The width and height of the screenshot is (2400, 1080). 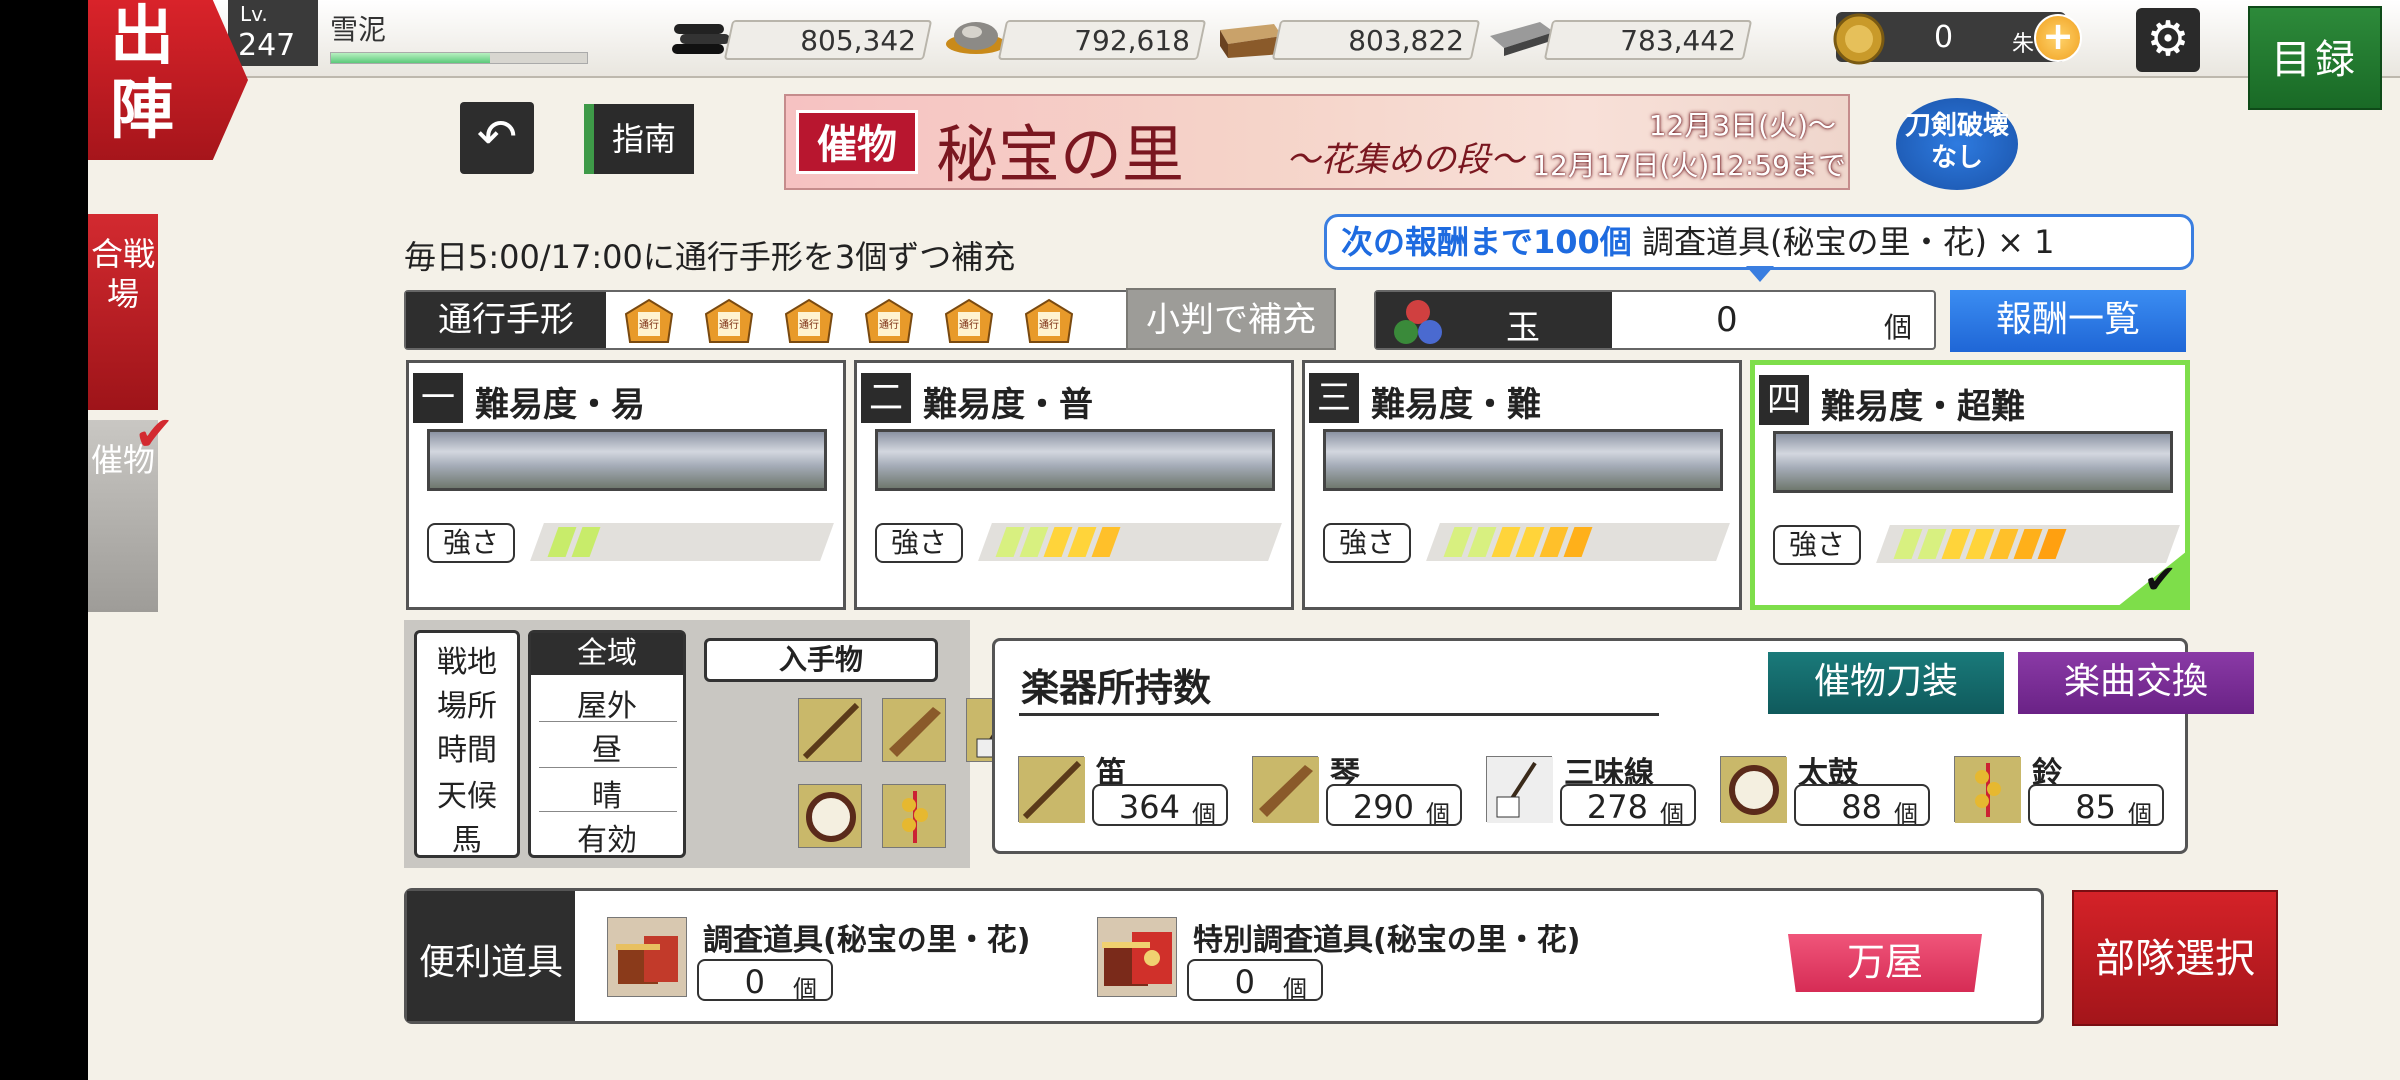 I want to click on difficulty-card-4: 四難易度・超難 強さ ✔, so click(x=1970, y=485).